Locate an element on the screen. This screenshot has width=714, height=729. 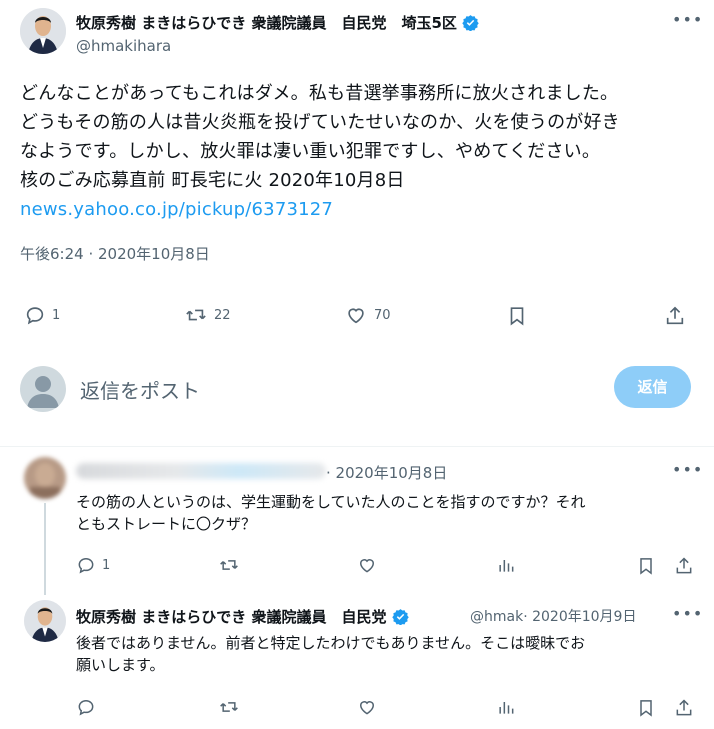
reply-line: その筋の人というのは、学生運動をしていた人のことを指すのですか？それ is located at coordinates (331, 502).